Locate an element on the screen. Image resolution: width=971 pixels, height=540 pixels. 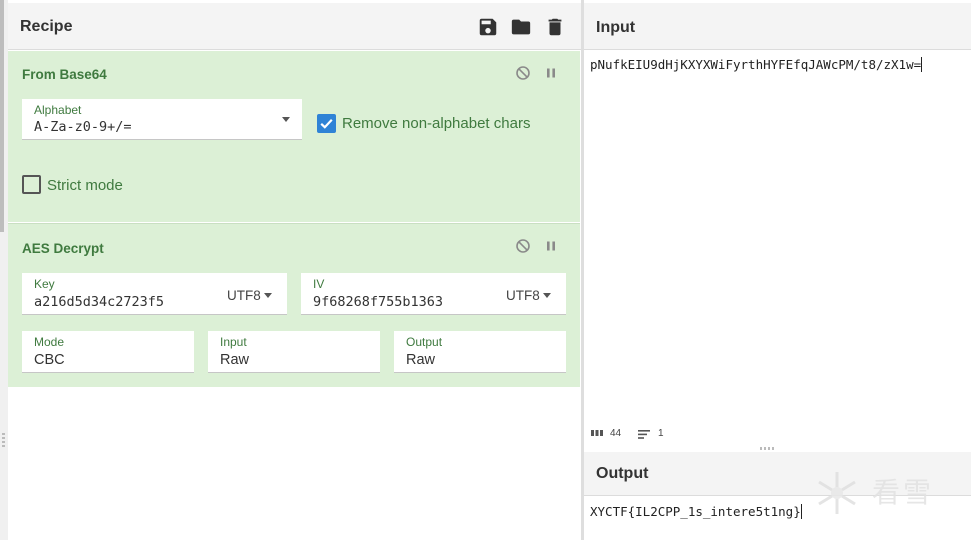
output-format-label: Output is located at coordinates (424, 342).